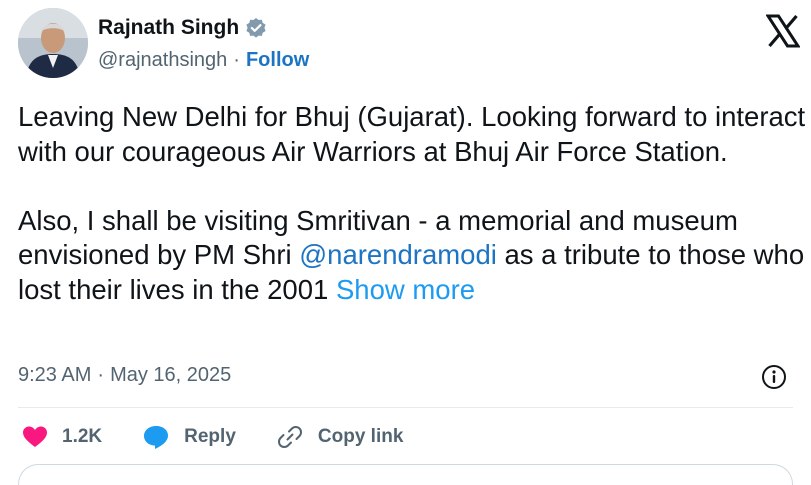  What do you see at coordinates (774, 377) in the screenshot?
I see `info-icon` at bounding box center [774, 377].